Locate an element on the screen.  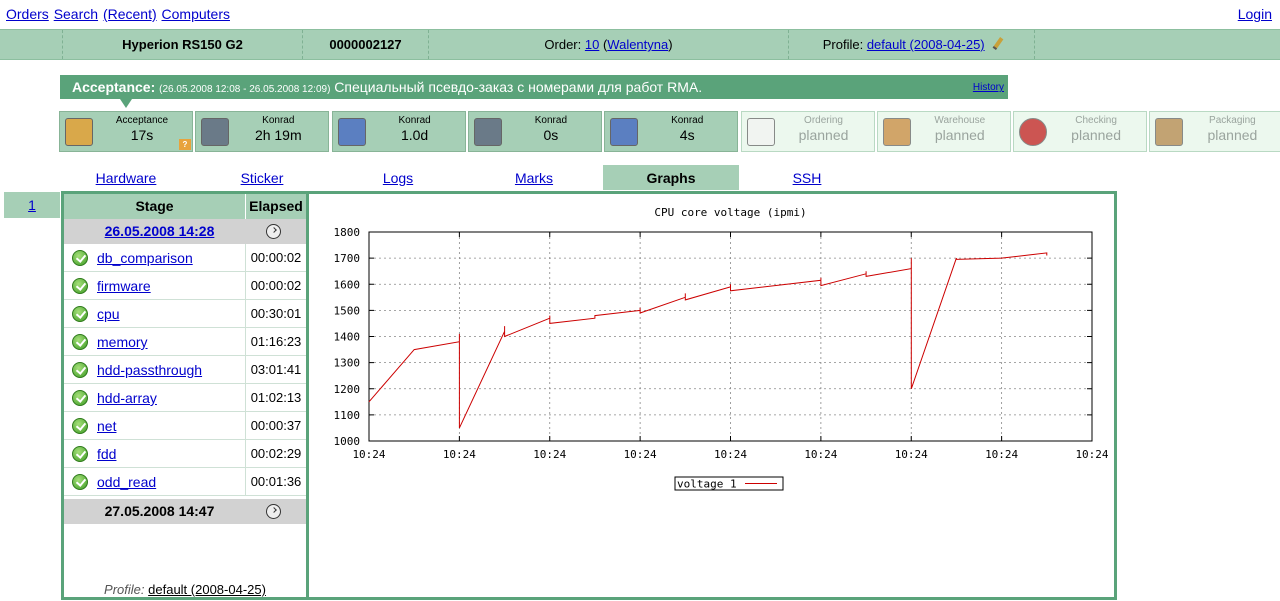
stage-box-label: Warehouse is located at coordinates (960, 120).